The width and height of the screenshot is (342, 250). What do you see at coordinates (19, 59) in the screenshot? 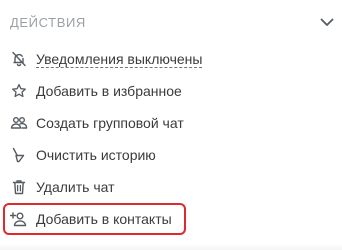
I see `bell-off-icon` at bounding box center [19, 59].